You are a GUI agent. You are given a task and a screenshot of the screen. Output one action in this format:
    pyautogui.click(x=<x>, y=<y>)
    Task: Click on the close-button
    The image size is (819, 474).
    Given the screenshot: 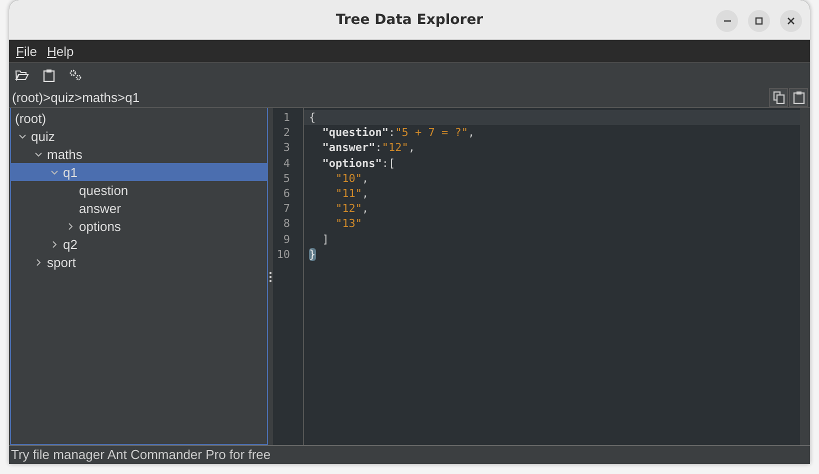 What is the action you would take?
    pyautogui.click(x=791, y=21)
    